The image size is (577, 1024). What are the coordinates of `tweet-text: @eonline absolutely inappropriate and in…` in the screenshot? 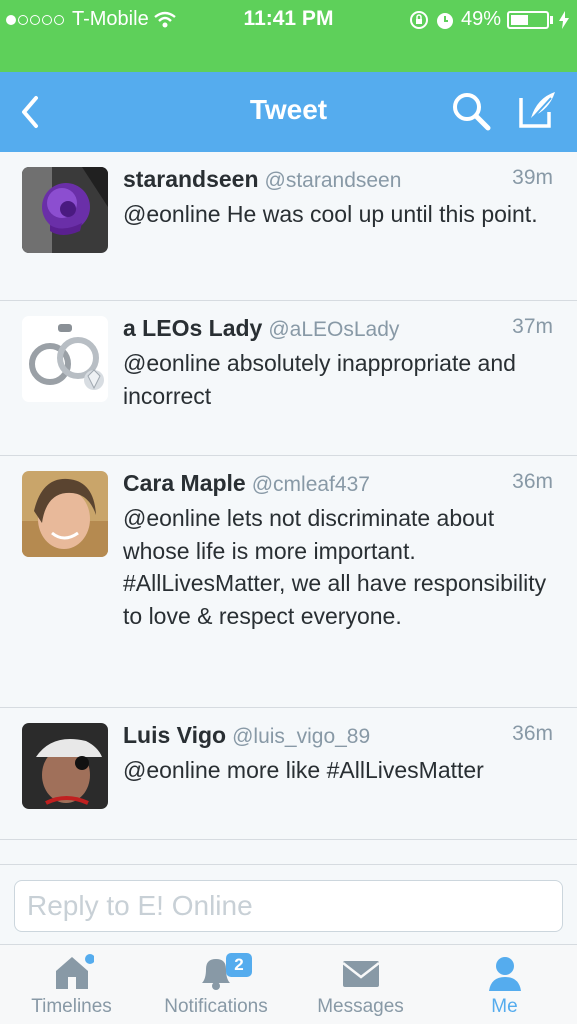 It's located at (319, 379).